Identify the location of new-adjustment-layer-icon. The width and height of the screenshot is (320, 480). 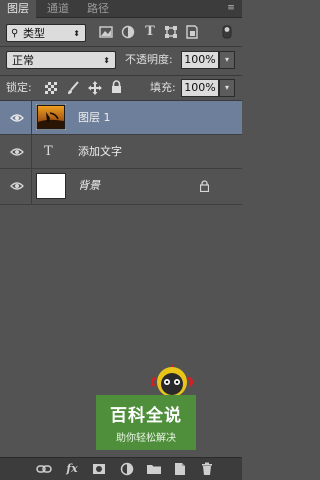
(127, 469).